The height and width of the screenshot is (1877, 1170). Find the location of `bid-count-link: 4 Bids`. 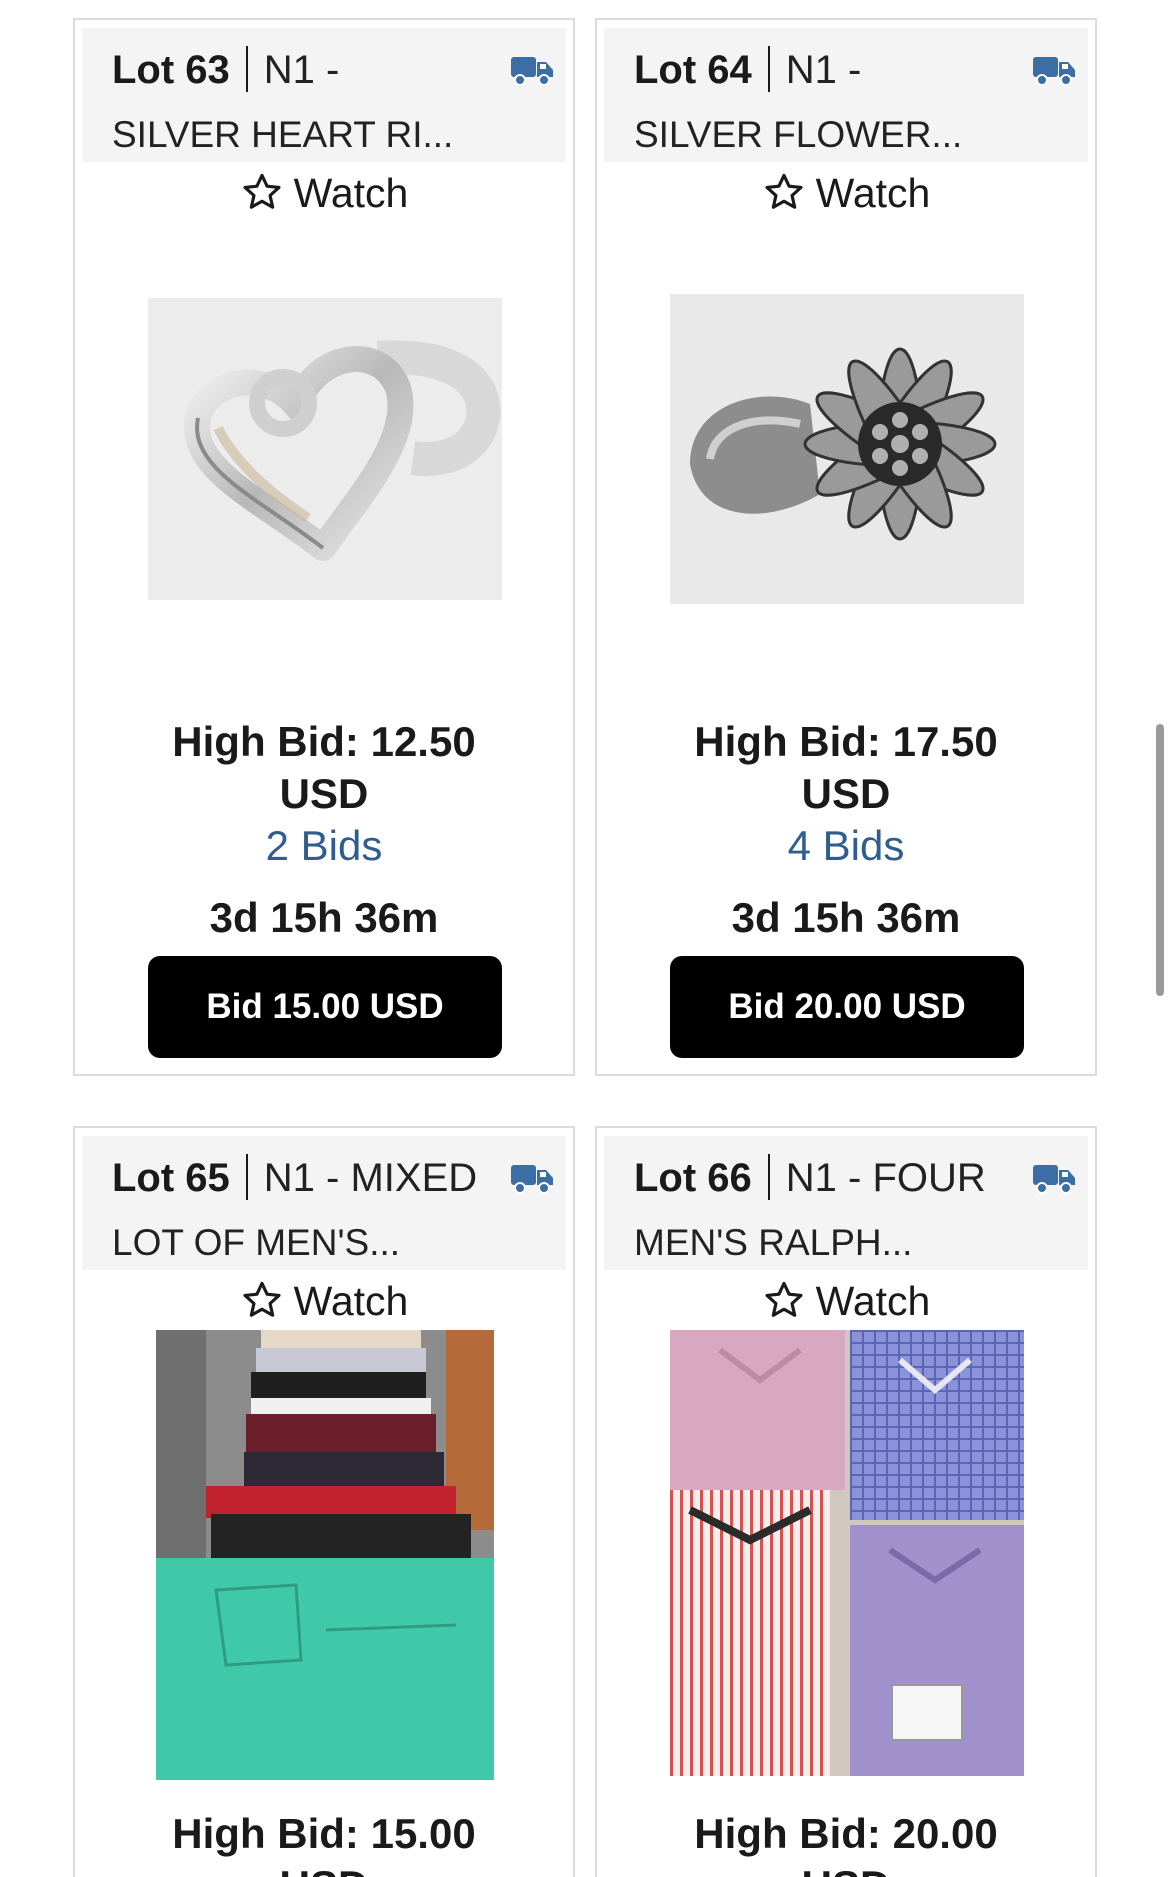

bid-count-link: 4 Bids is located at coordinates (846, 846).